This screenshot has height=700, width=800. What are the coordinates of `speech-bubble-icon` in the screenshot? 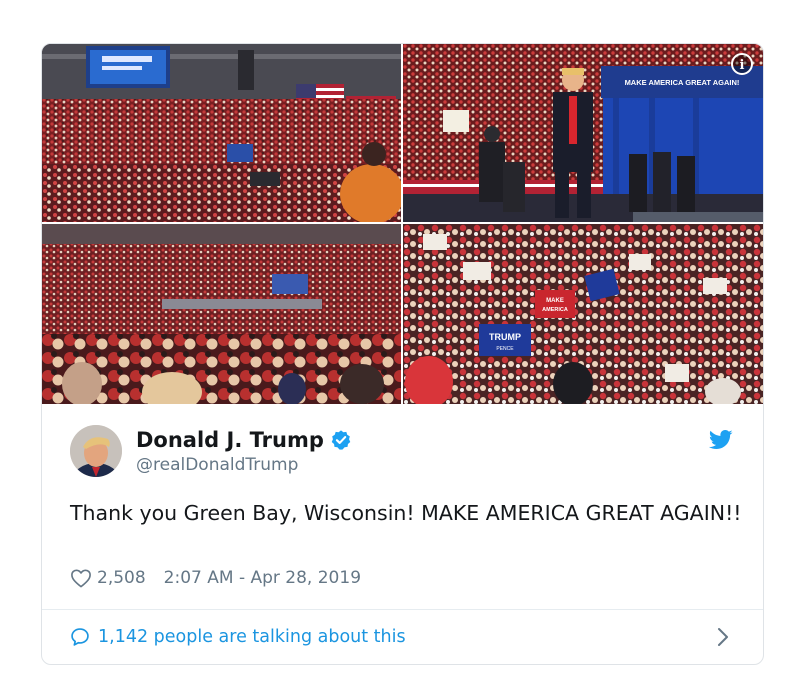 It's located at (80, 637).